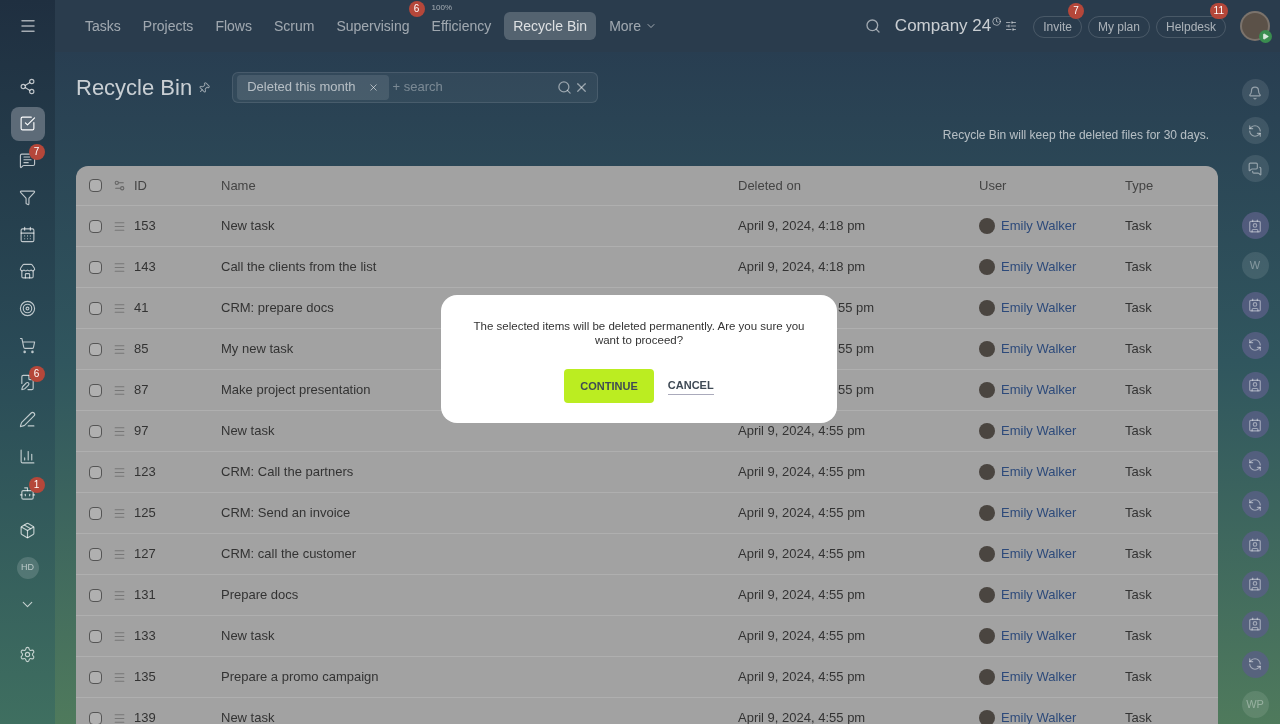 The height and width of the screenshot is (724, 1280). What do you see at coordinates (802, 636) in the screenshot?
I see `table-cell: April 9, 2024, 4:55 pm` at bounding box center [802, 636].